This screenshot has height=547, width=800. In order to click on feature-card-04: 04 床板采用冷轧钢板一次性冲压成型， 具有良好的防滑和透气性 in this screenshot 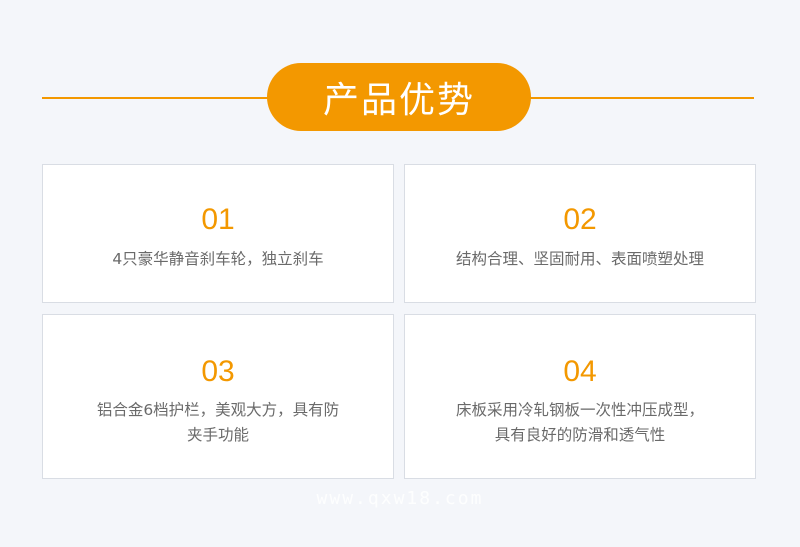, I will do `click(580, 396)`.